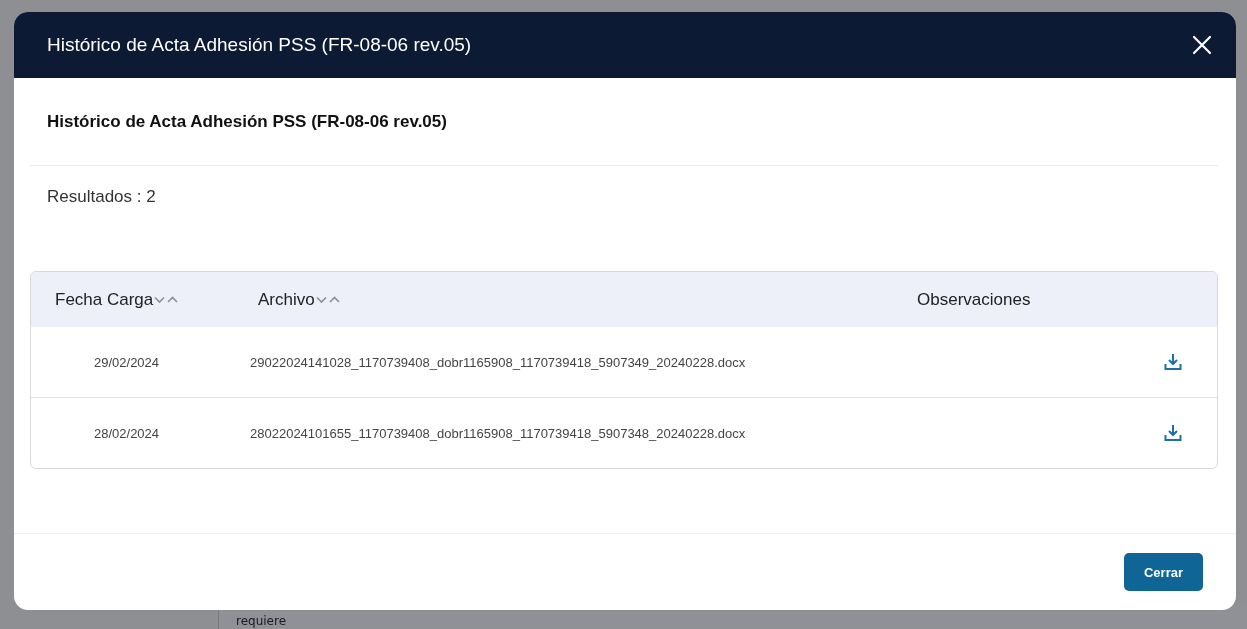  What do you see at coordinates (1163, 572) in the screenshot?
I see `close-dialog-button: Cerrar` at bounding box center [1163, 572].